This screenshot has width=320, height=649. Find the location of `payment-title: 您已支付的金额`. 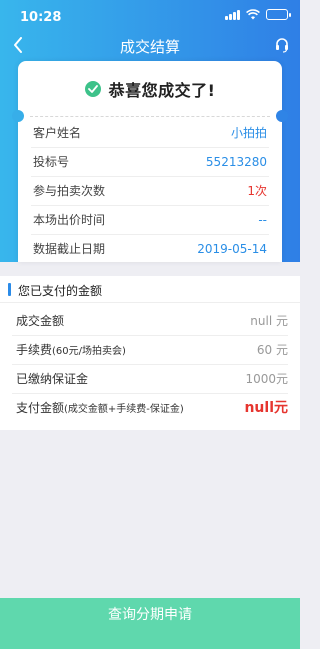

payment-title: 您已支付的金额 is located at coordinates (60, 291).